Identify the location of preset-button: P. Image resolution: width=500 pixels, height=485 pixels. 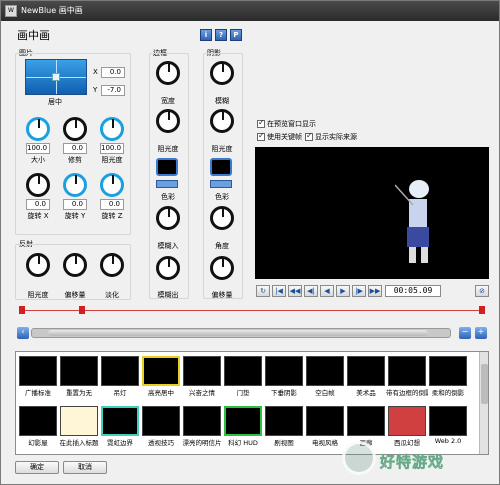
(236, 35).